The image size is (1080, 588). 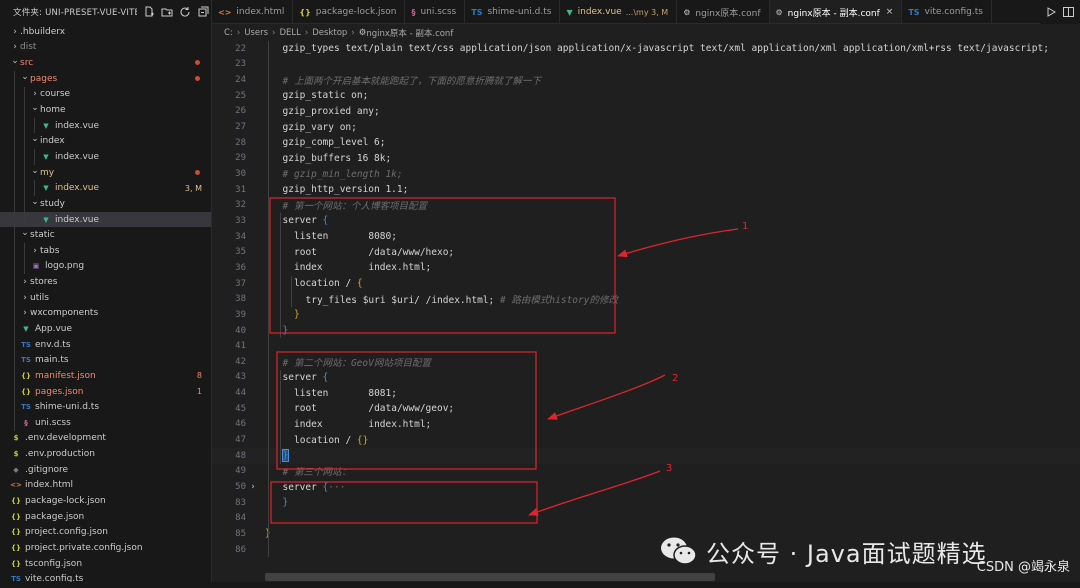 What do you see at coordinates (646, 315) in the screenshot?
I see `code-line: 39}` at bounding box center [646, 315].